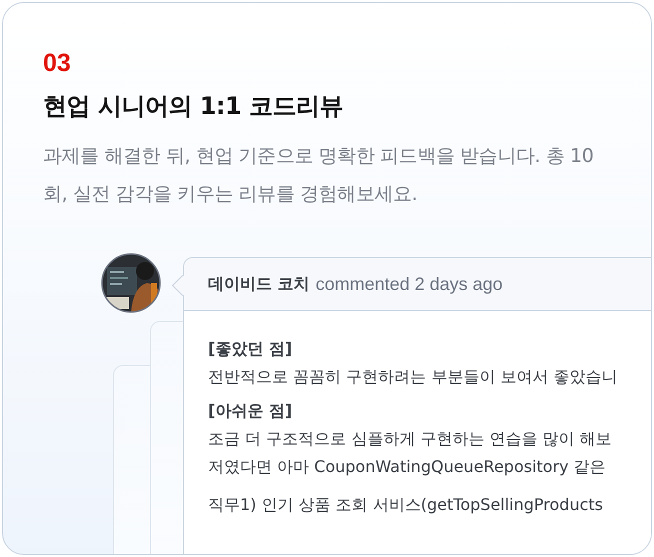 This screenshot has width=654, height=557. What do you see at coordinates (409, 284) in the screenshot?
I see `comment-time: commented 2 days ago` at bounding box center [409, 284].